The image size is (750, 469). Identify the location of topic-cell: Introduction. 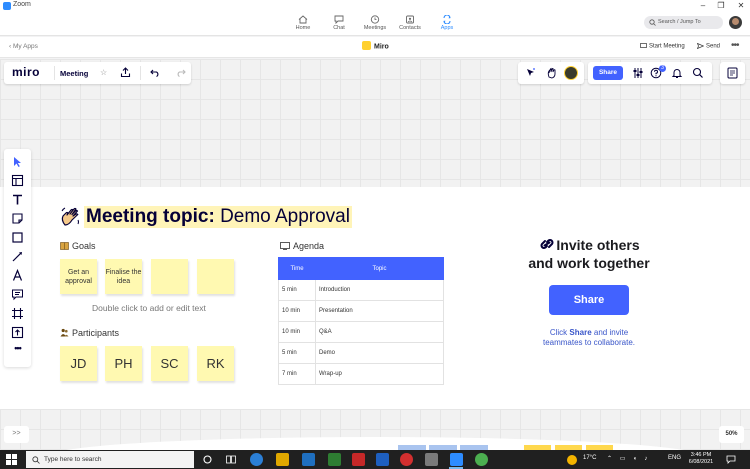
(379, 290).